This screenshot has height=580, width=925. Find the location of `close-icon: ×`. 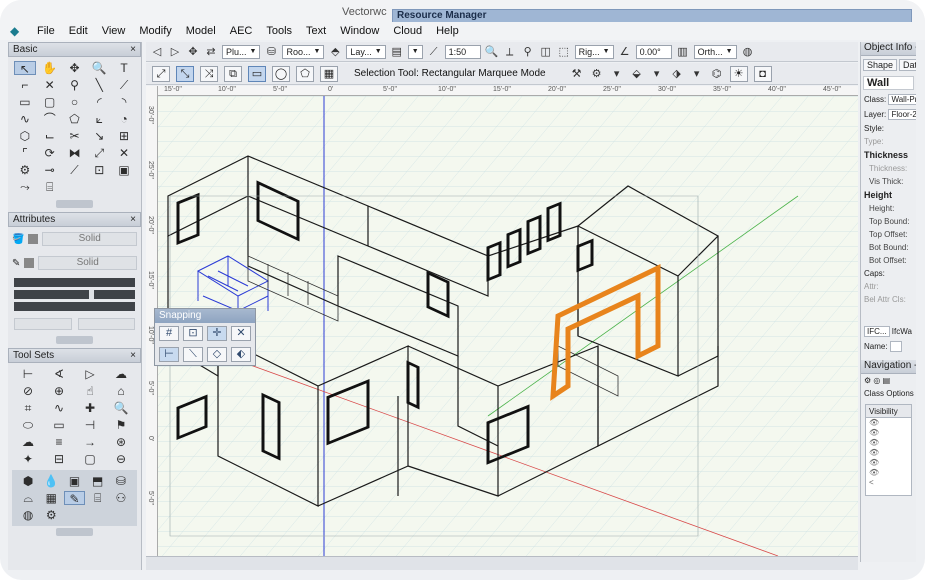

close-icon: × is located at coordinates (133, 219).